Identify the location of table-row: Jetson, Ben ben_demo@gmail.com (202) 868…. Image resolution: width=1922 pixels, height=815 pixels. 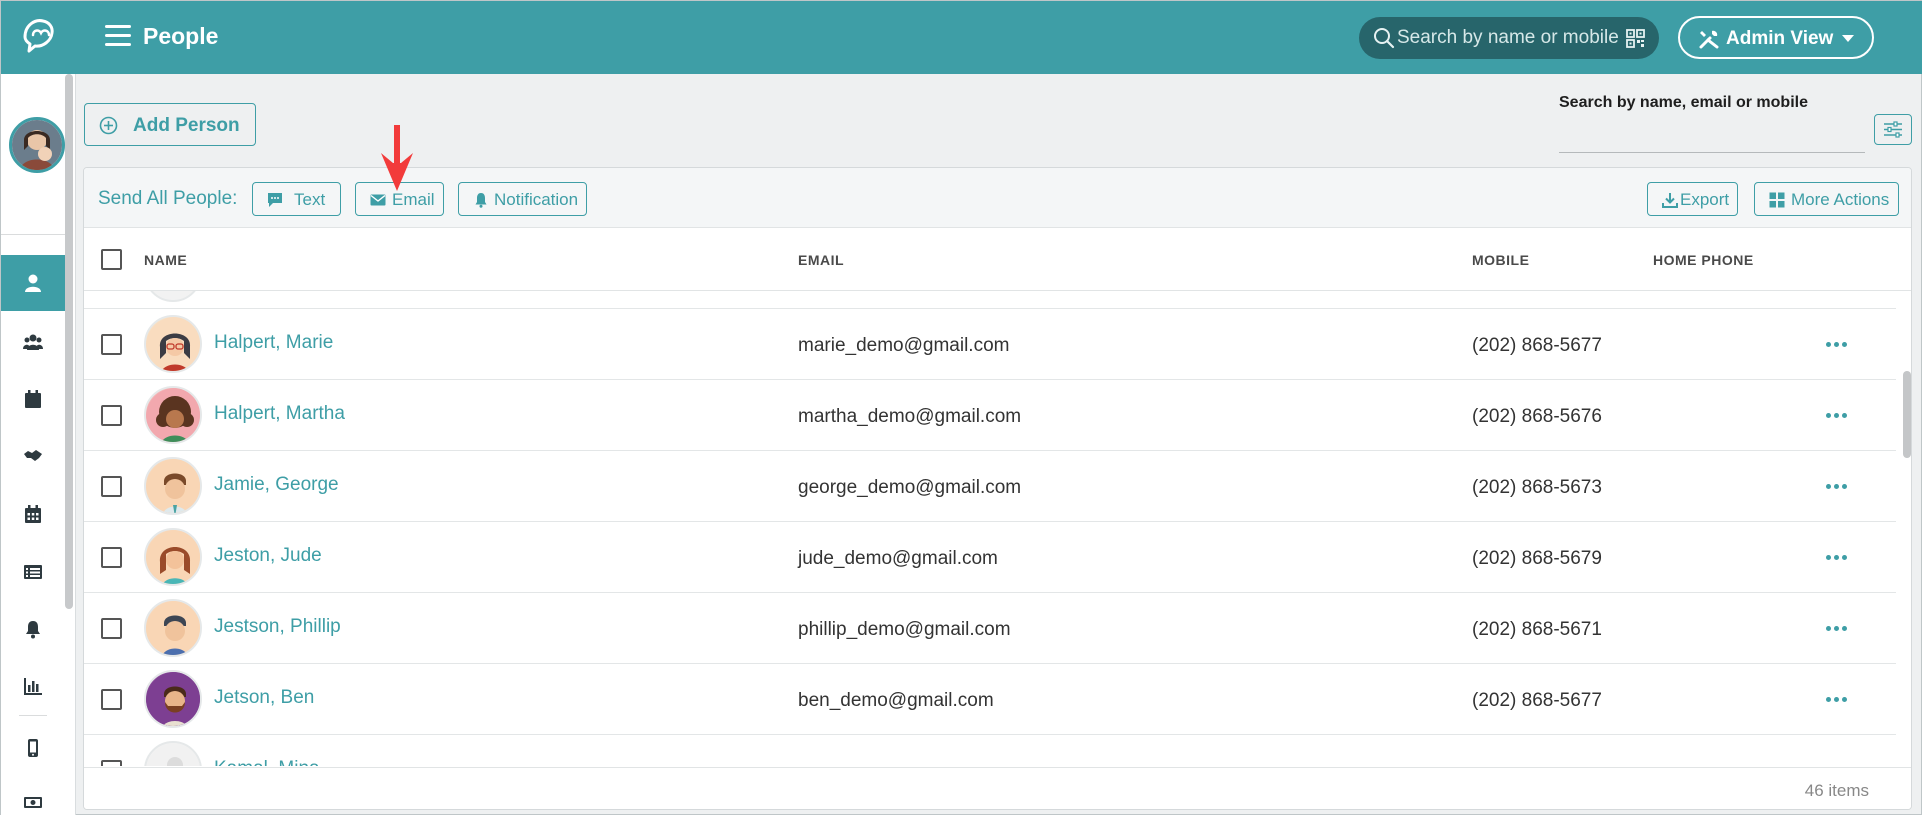
(990, 699).